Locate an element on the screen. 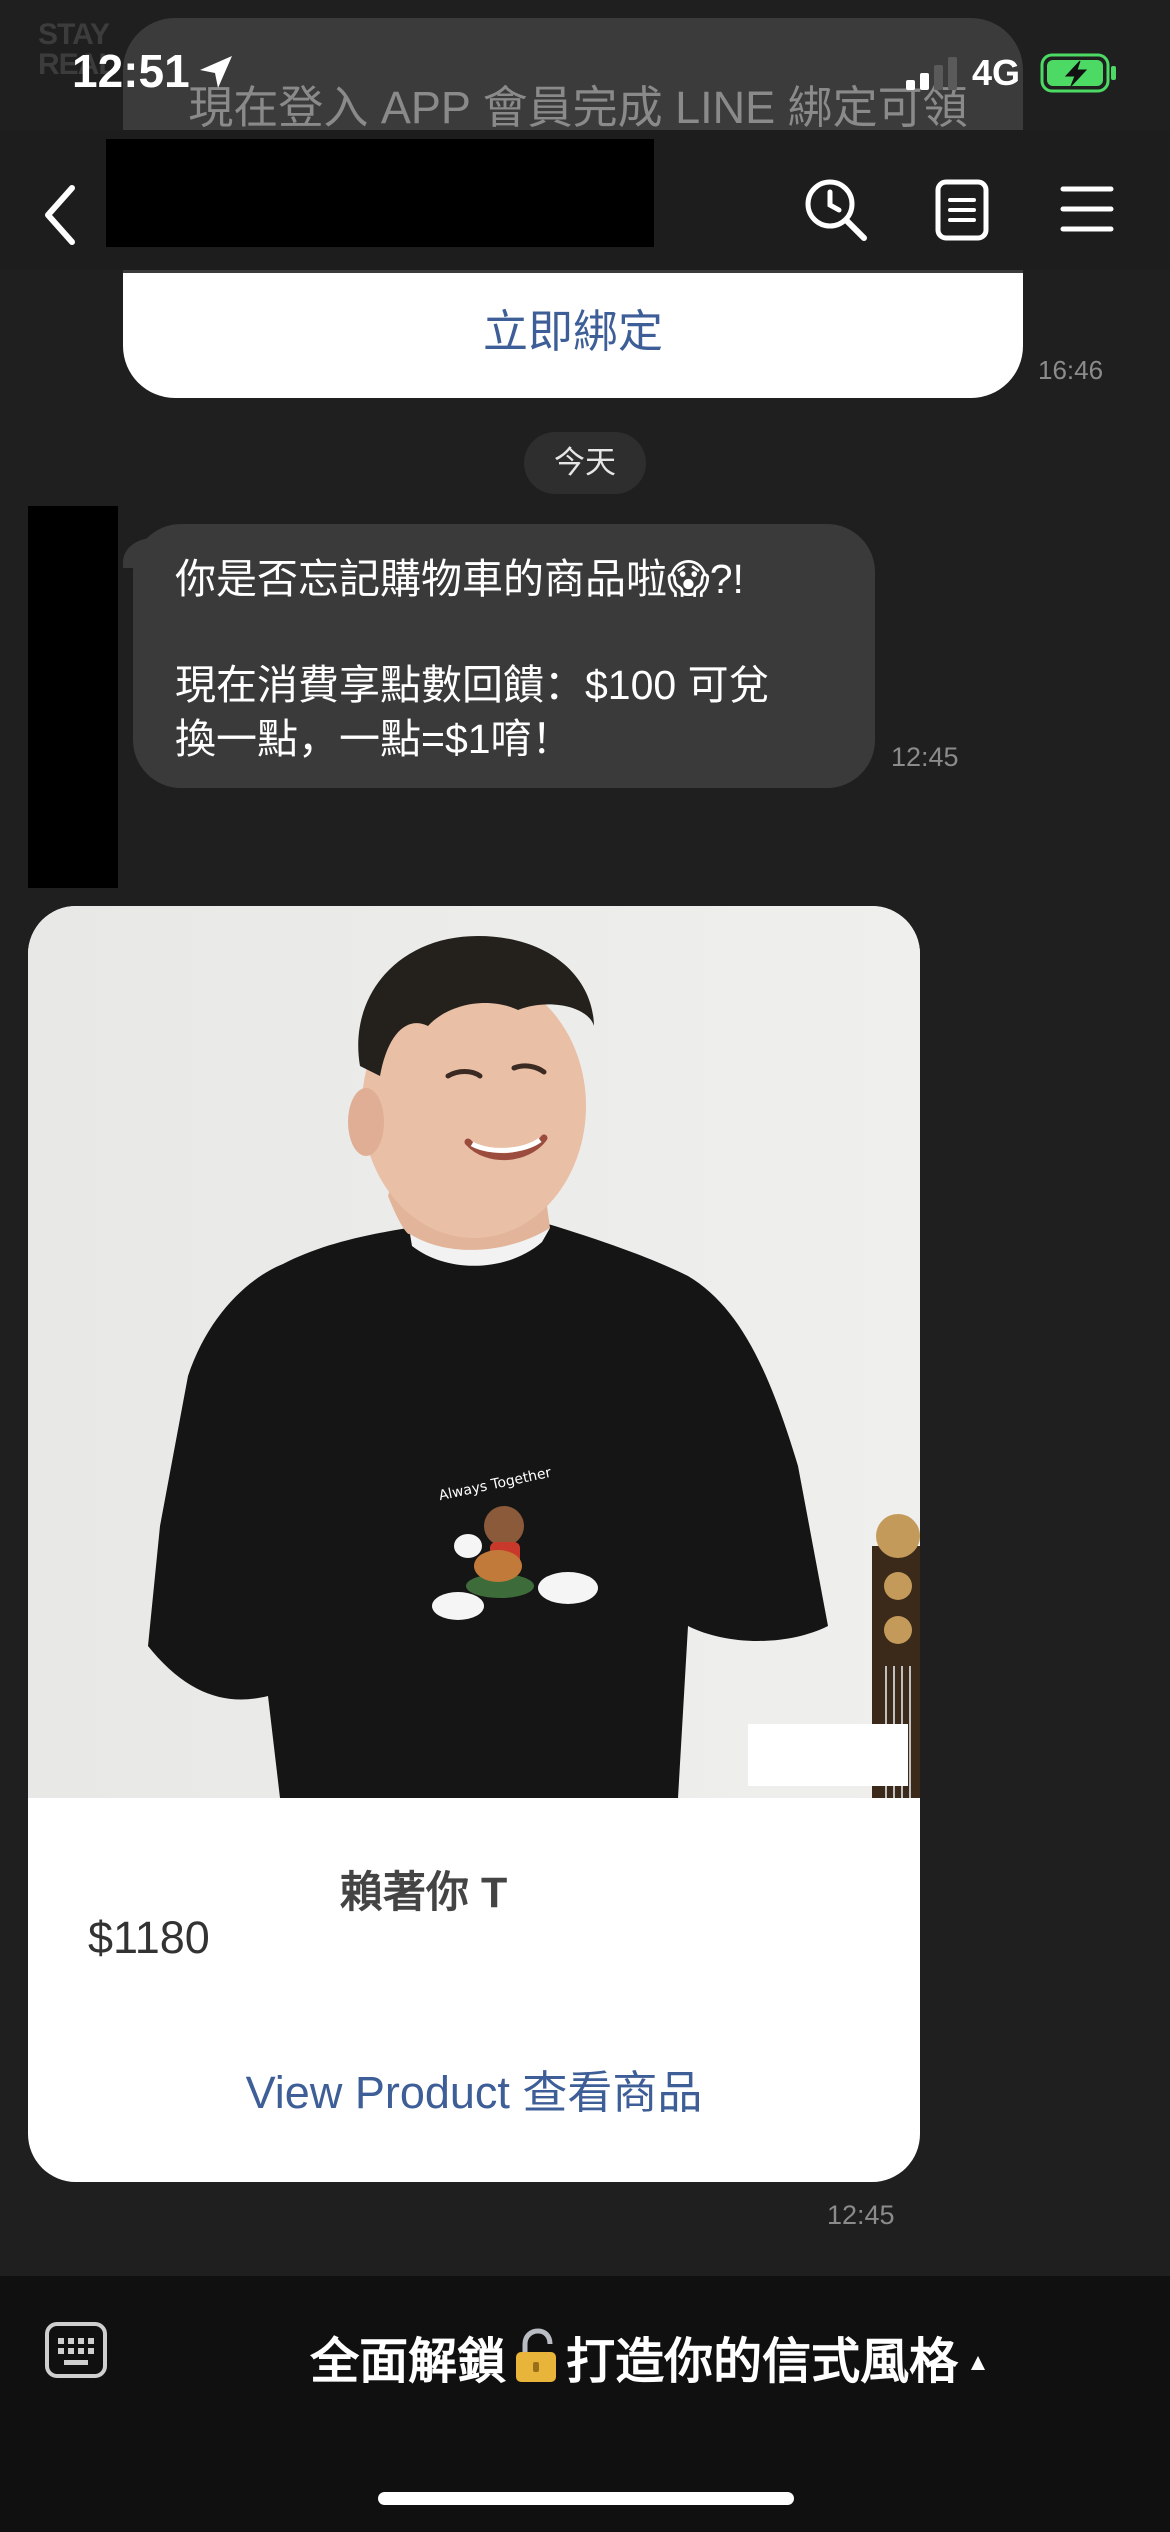 This screenshot has height=2532, width=1170. chat-name-redacted is located at coordinates (380, 193).